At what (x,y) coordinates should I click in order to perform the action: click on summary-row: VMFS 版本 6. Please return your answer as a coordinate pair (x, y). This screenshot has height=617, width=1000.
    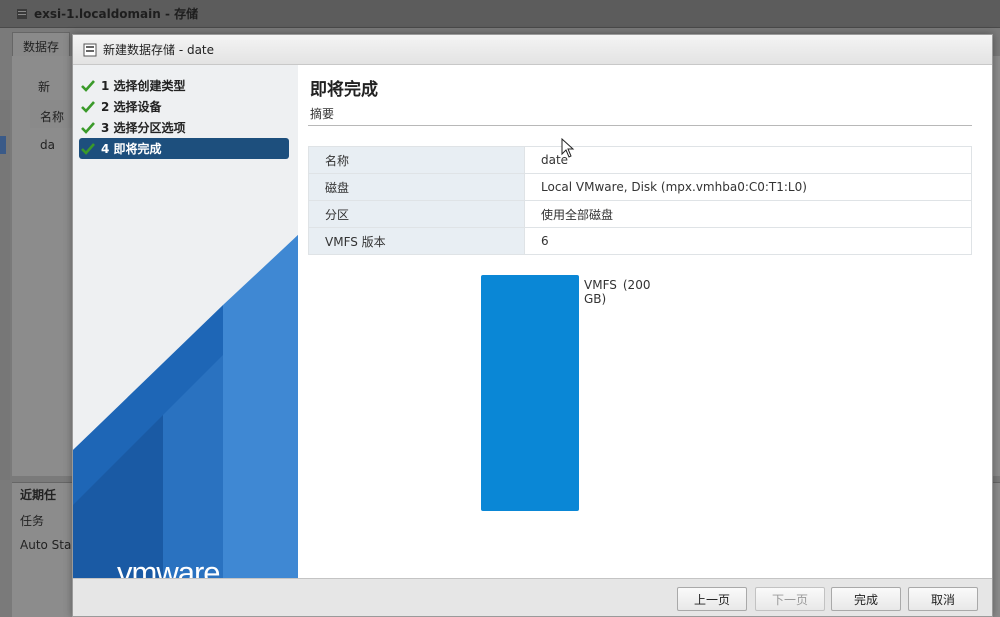
    Looking at the image, I should click on (640, 241).